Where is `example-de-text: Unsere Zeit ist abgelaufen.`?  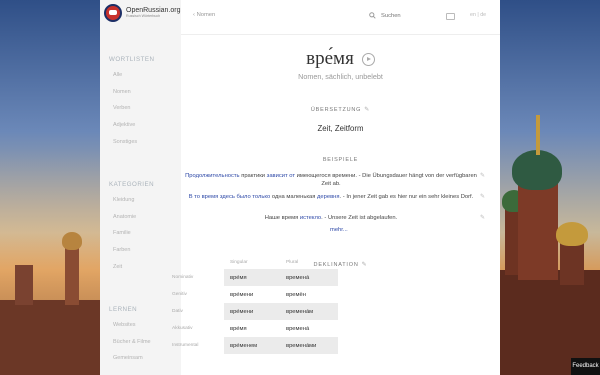 example-de-text: Unsere Zeit ist abgelaufen. is located at coordinates (362, 218).